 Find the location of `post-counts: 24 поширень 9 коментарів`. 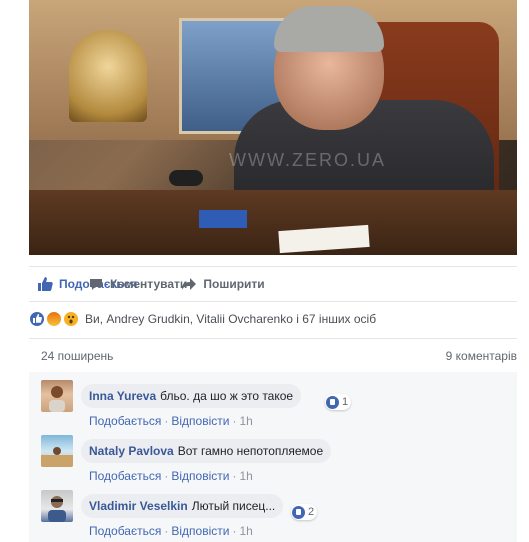

post-counts: 24 поширень 9 коментарів is located at coordinates (273, 355).